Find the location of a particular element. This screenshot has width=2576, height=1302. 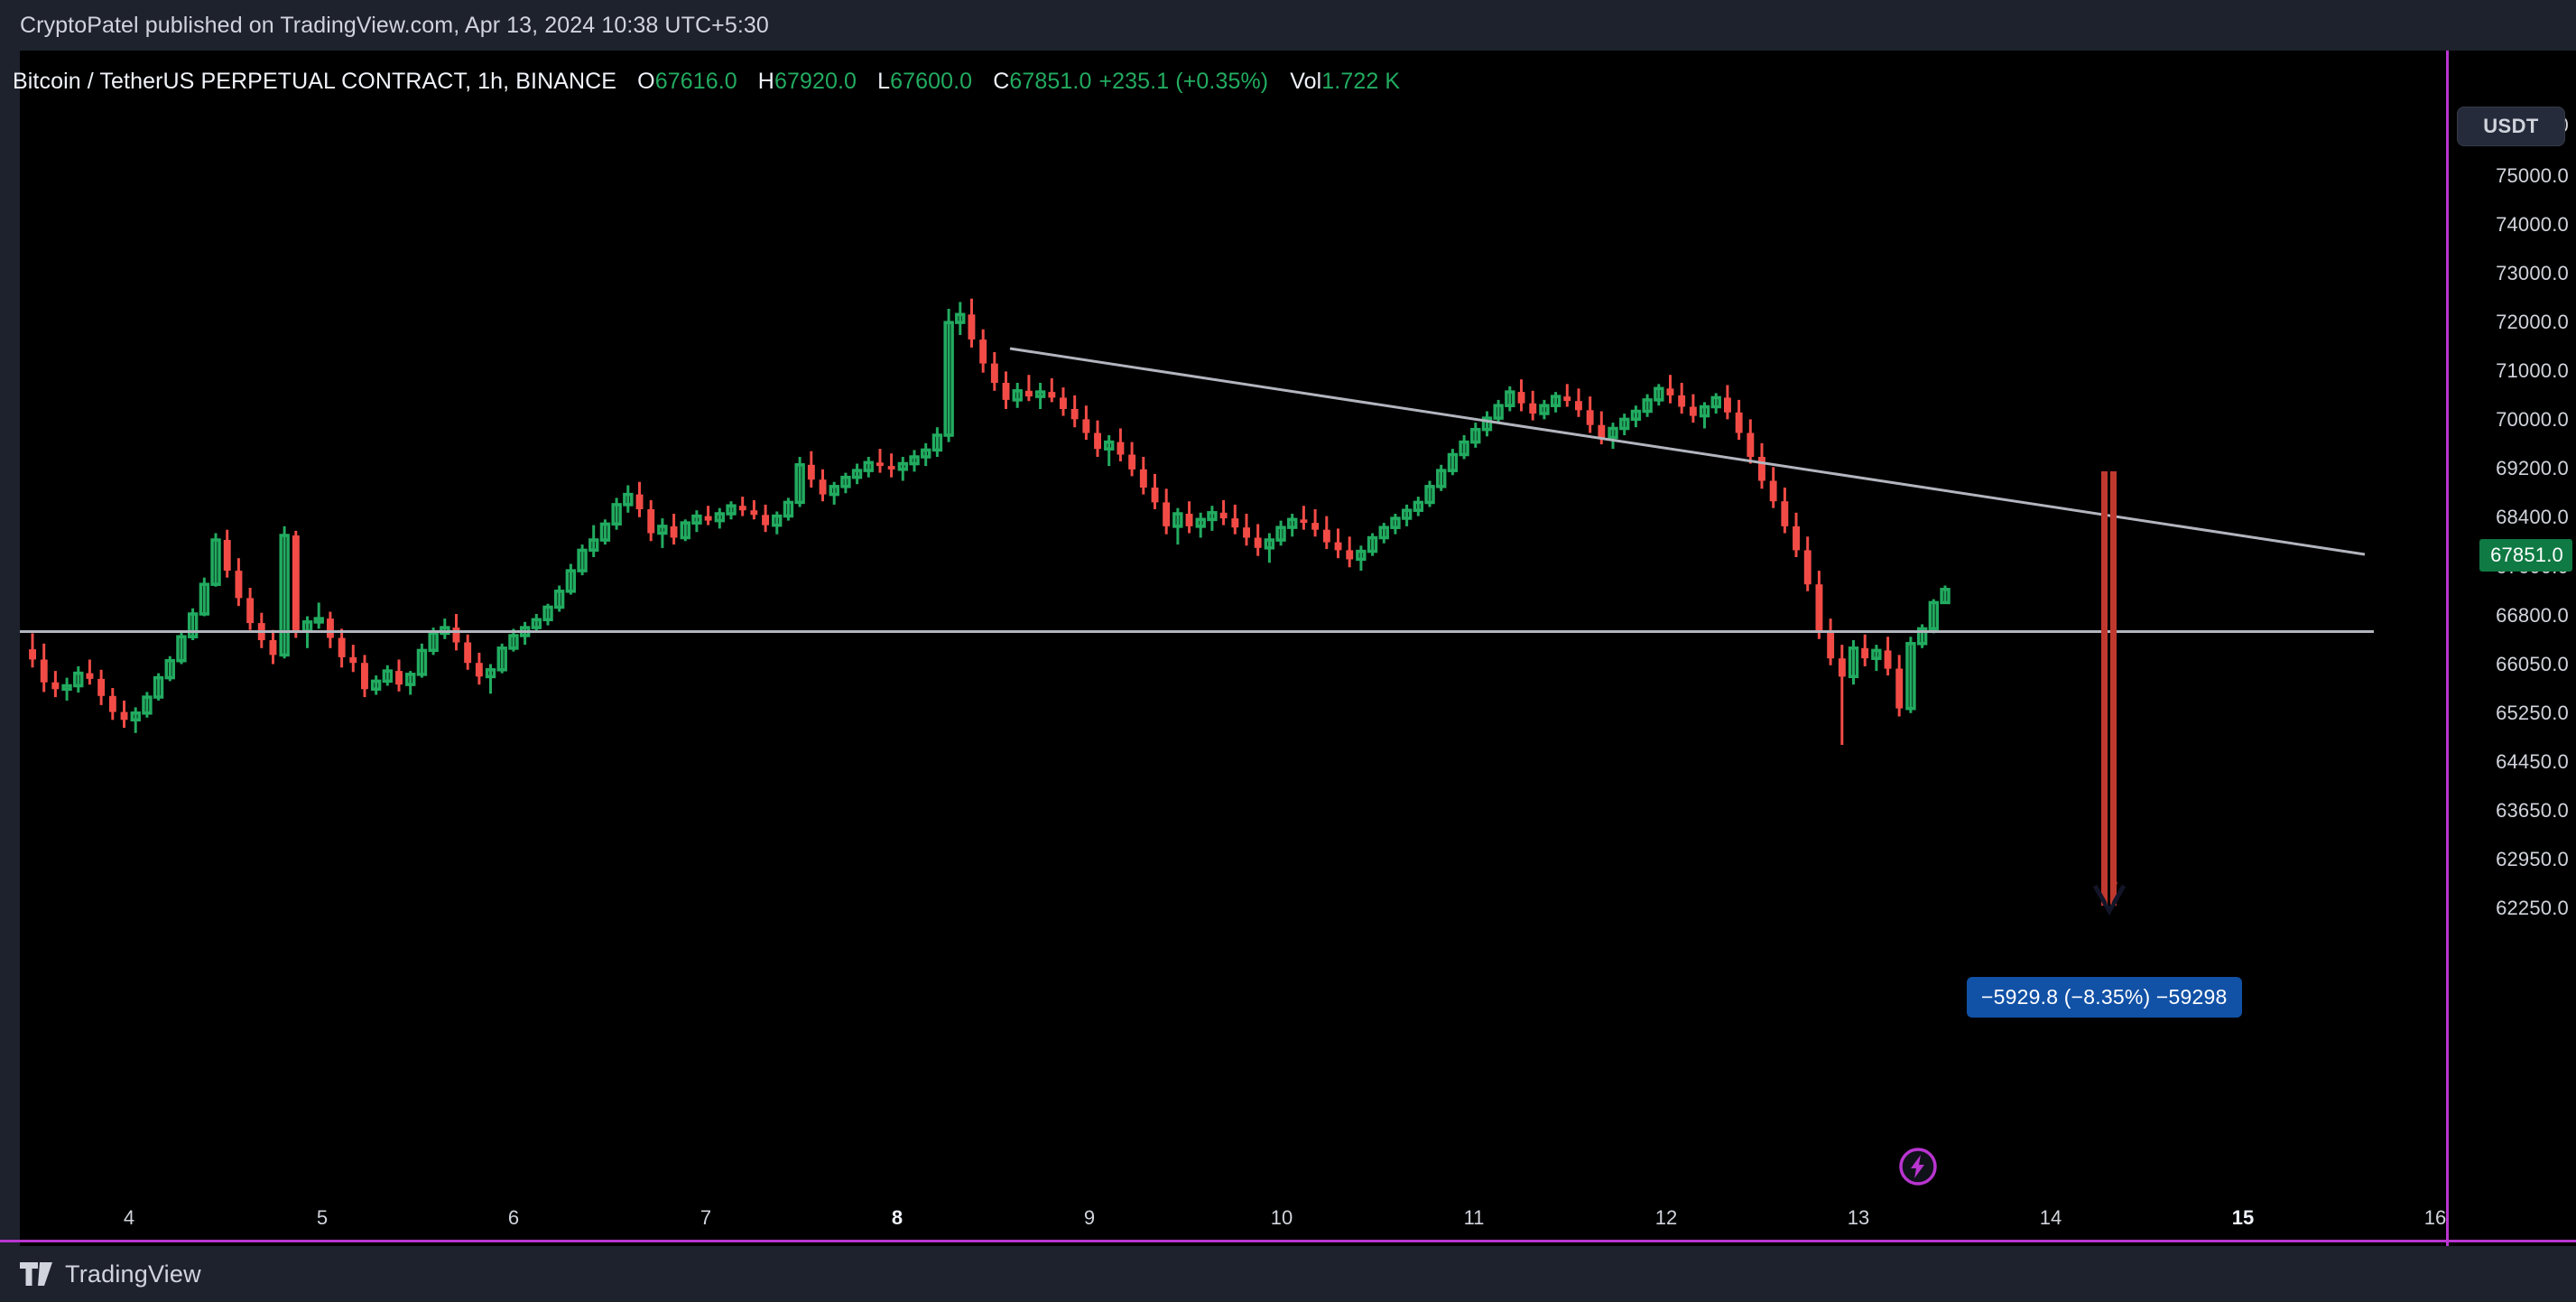

time-tick-label: 15 is located at coordinates (2243, 1217).